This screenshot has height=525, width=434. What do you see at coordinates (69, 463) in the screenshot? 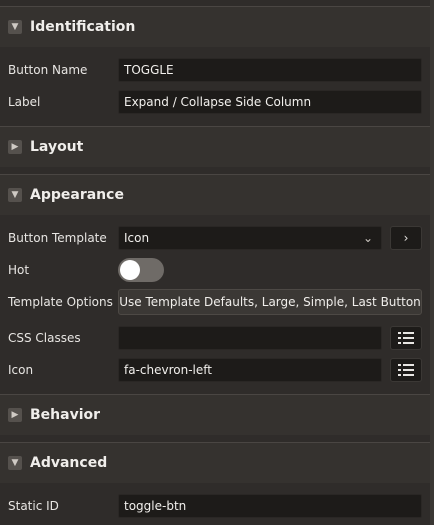
I see `section-title: Advanced` at bounding box center [69, 463].